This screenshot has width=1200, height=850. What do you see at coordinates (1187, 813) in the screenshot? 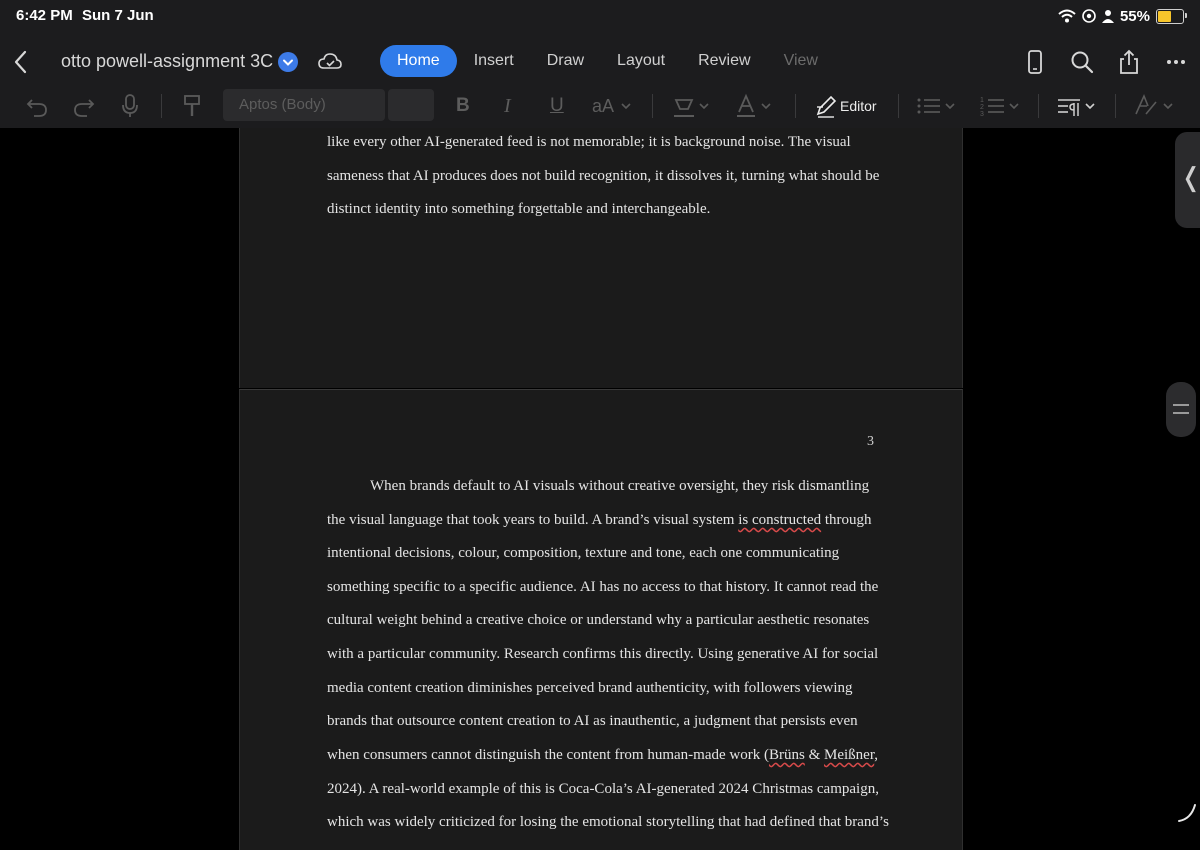
I see `pencil-hover-icon` at bounding box center [1187, 813].